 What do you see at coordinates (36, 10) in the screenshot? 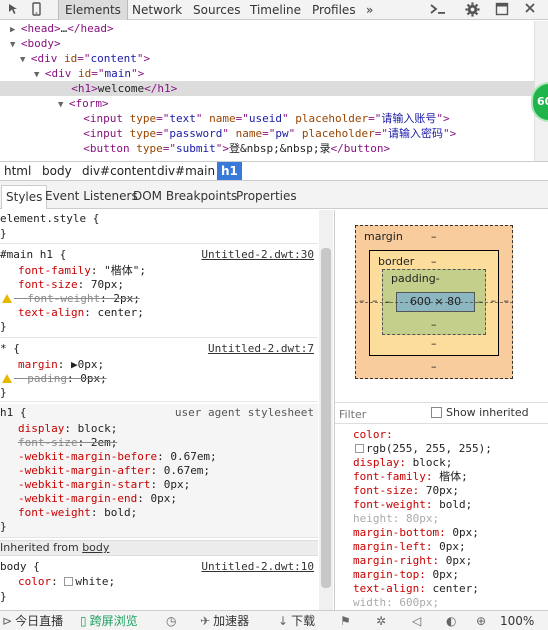
I see `device-icon` at bounding box center [36, 10].